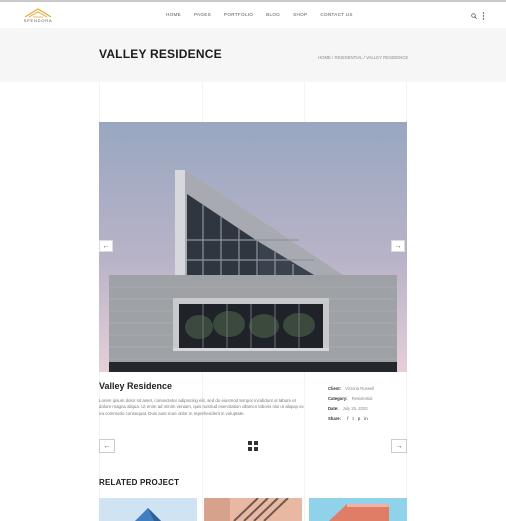 This screenshot has width=506, height=521. I want to click on related-projects-heading: RELATED PROJECT, so click(139, 482).